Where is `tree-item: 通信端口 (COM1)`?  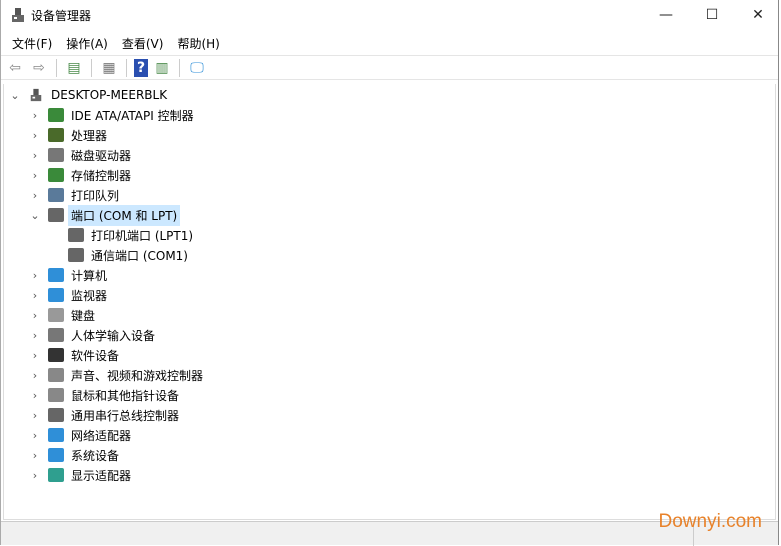 tree-item: 通信端口 (COM1) is located at coordinates (119, 255).